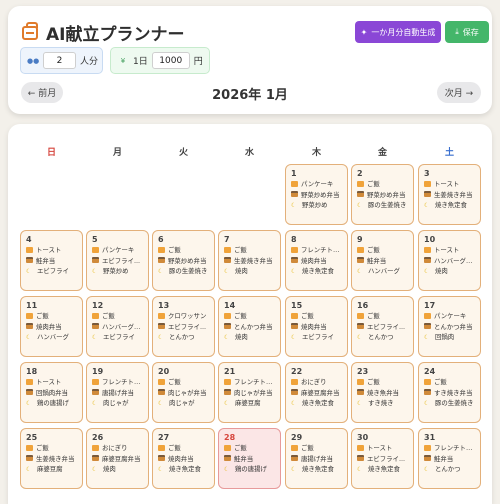 This screenshot has height=504, width=500. I want to click on day-number: 12, so click(98, 305).